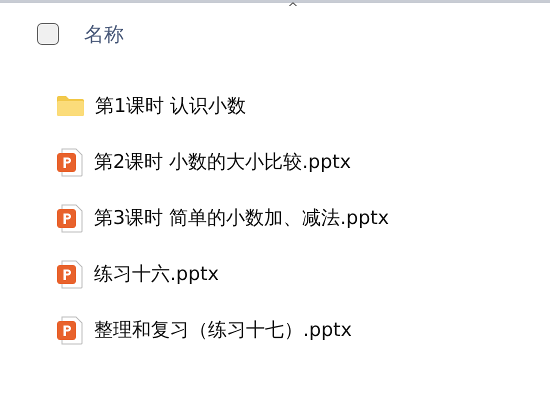 This screenshot has height=415, width=550. I want to click on sort-indicator: ^, so click(293, 9).